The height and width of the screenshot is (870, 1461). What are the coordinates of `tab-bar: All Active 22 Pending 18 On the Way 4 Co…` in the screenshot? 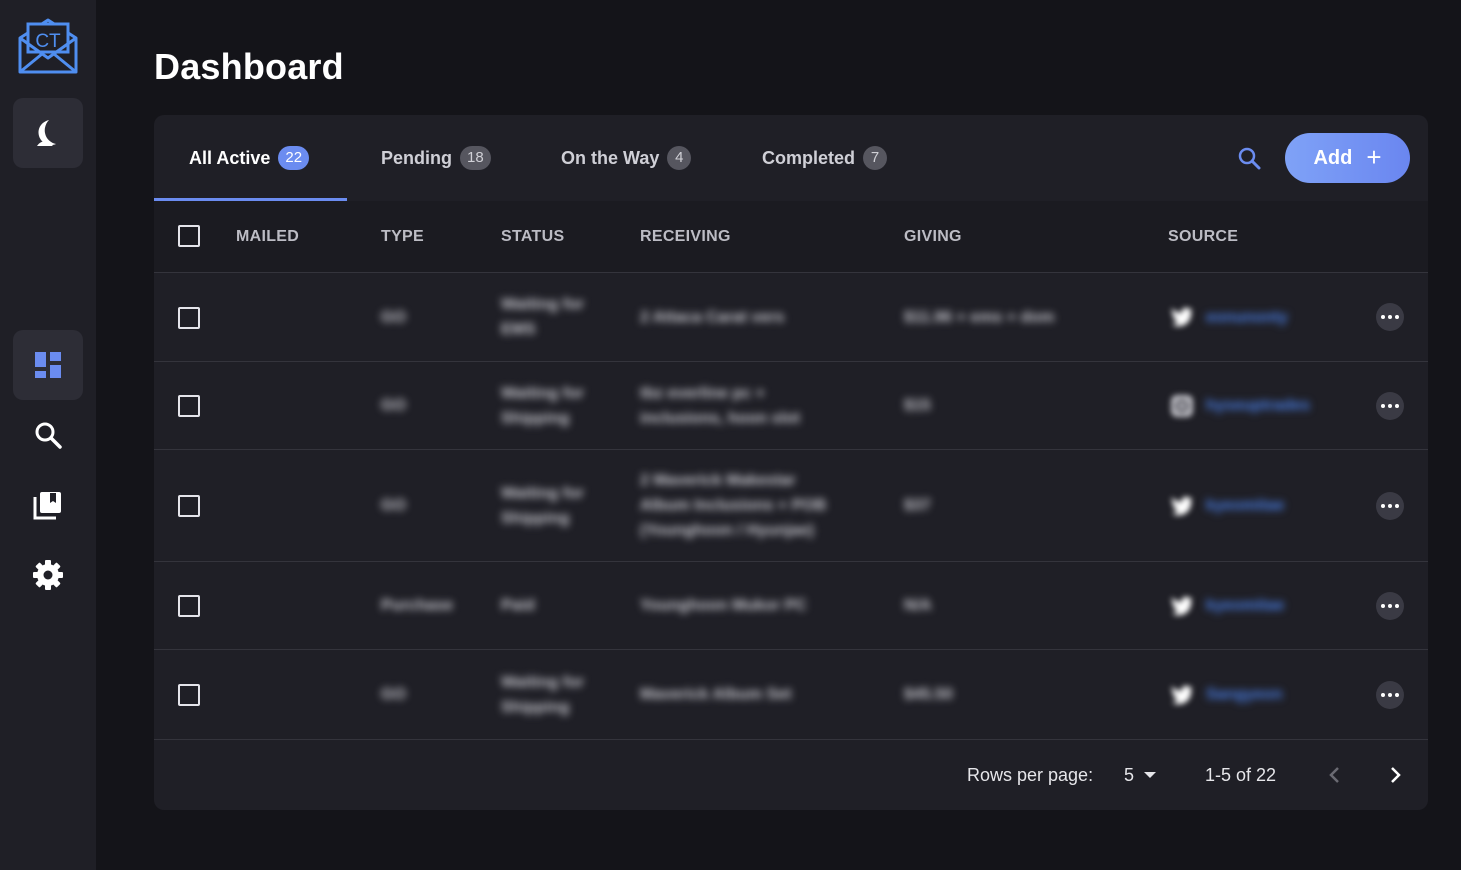 It's located at (791, 158).